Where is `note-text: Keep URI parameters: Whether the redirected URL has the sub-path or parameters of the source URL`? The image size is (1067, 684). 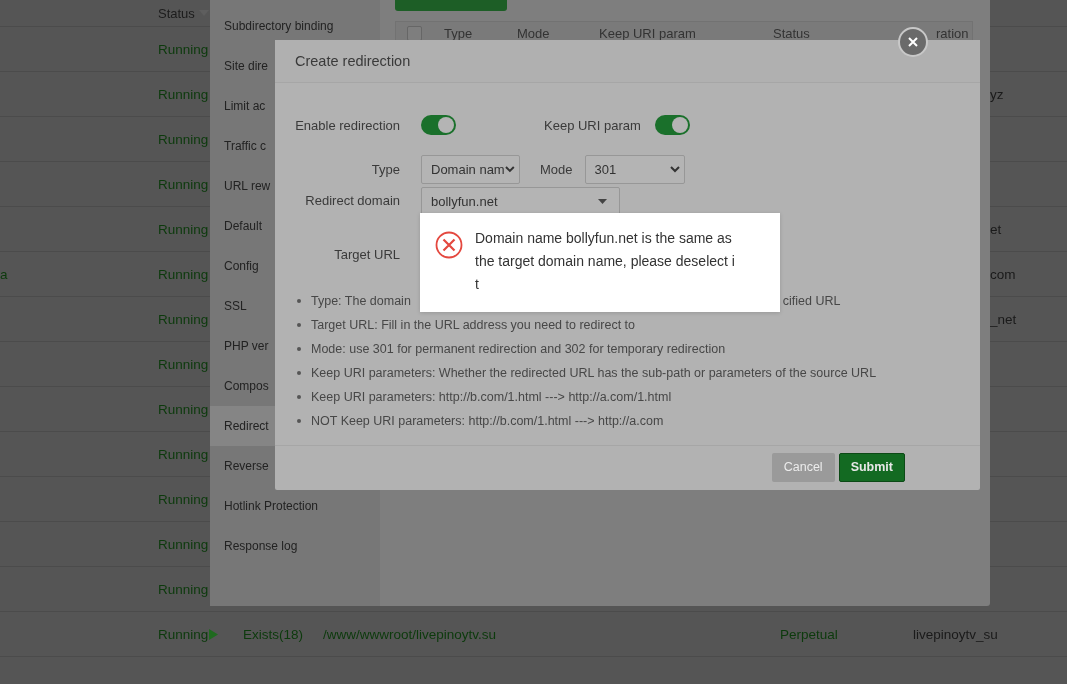
note-text: Keep URI parameters: Whether the redirected URL has the sub-path or parameters of the source URL is located at coordinates (594, 373).